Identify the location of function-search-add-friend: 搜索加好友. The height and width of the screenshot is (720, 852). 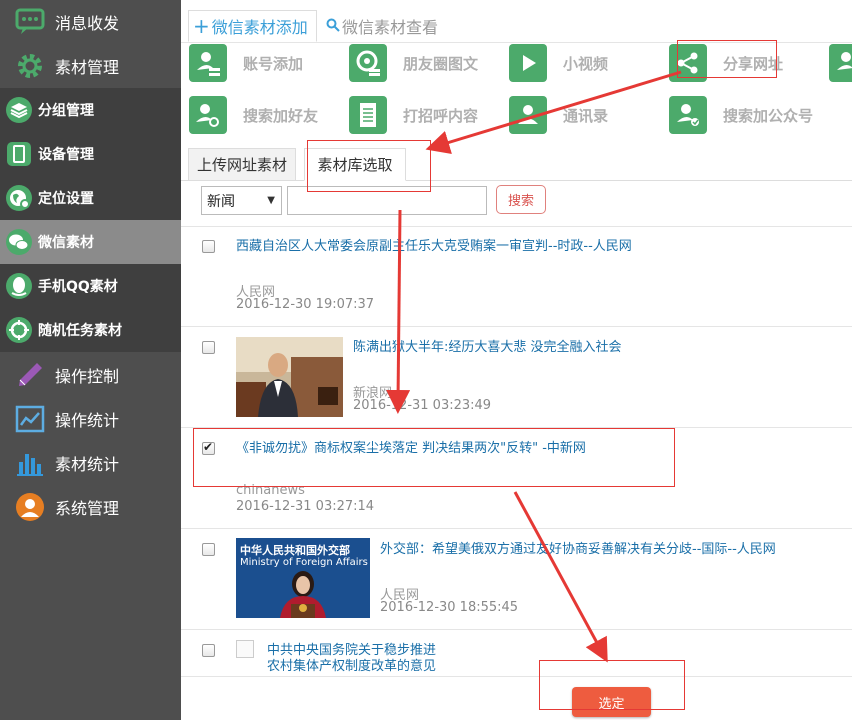
(253, 115).